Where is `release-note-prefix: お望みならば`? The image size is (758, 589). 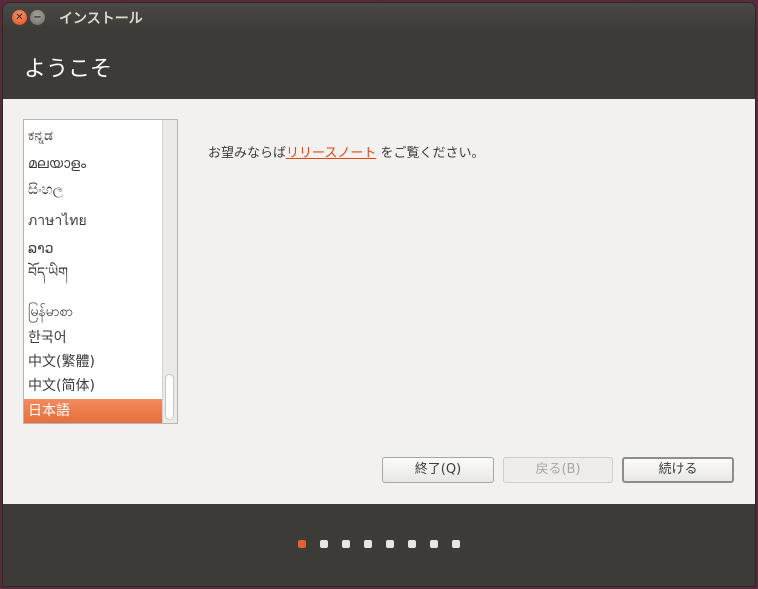 release-note-prefix: お望みならば is located at coordinates (247, 153).